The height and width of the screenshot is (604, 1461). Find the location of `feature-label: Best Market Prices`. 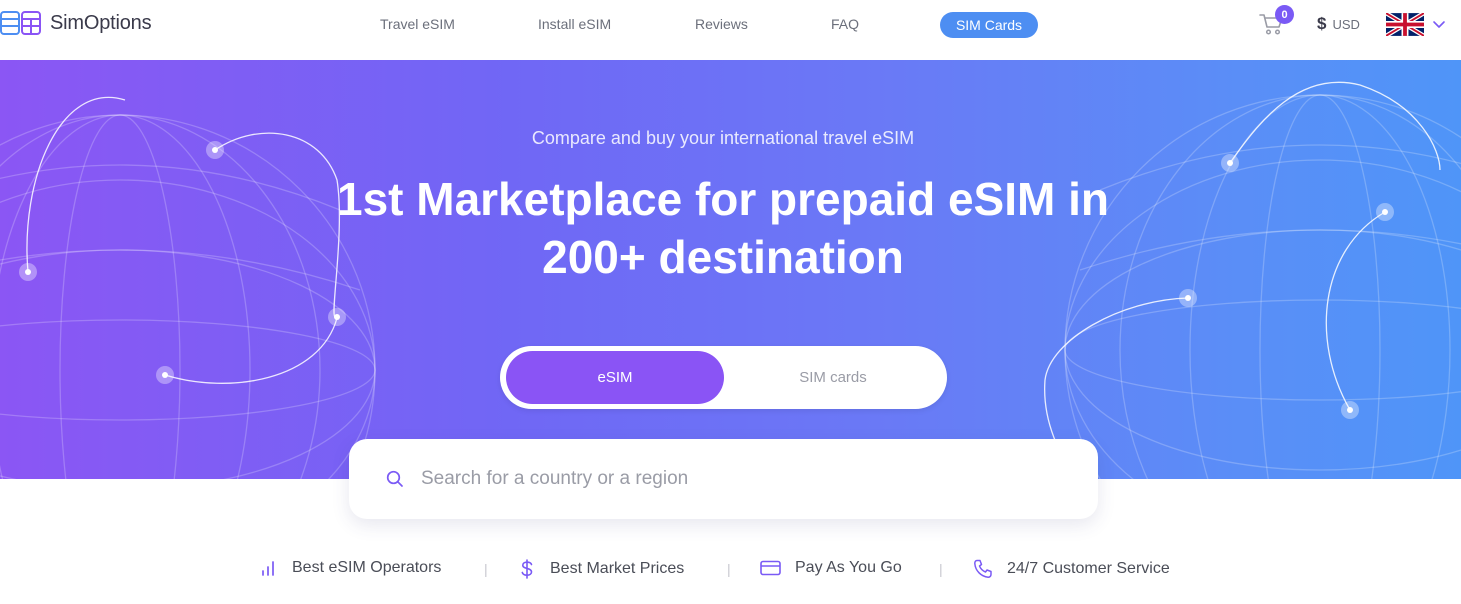

feature-label: Best Market Prices is located at coordinates (617, 568).